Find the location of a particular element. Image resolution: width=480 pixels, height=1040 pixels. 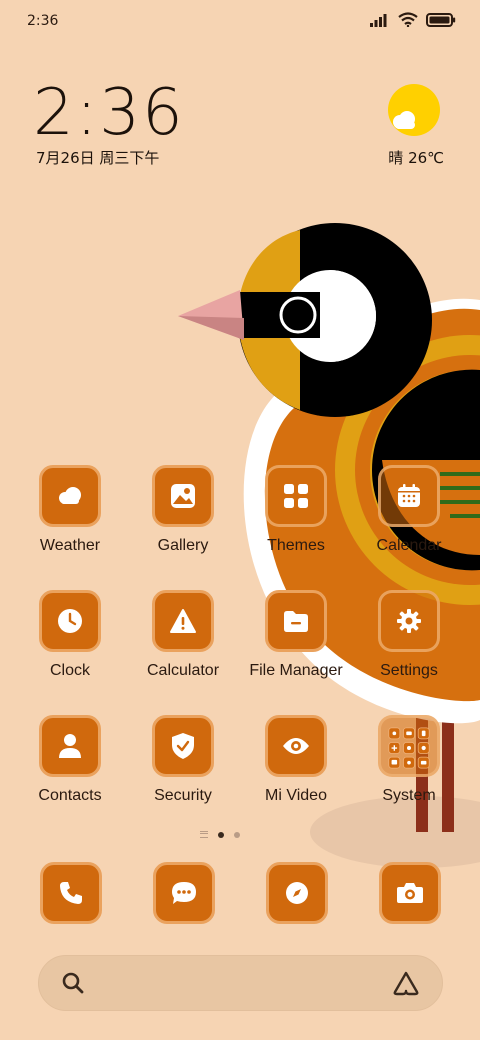

page-indicator is located at coordinates (220, 834).